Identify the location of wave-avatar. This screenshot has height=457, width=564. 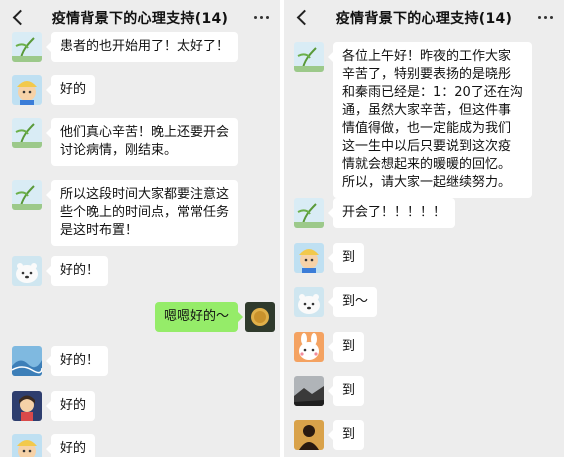
(27, 361).